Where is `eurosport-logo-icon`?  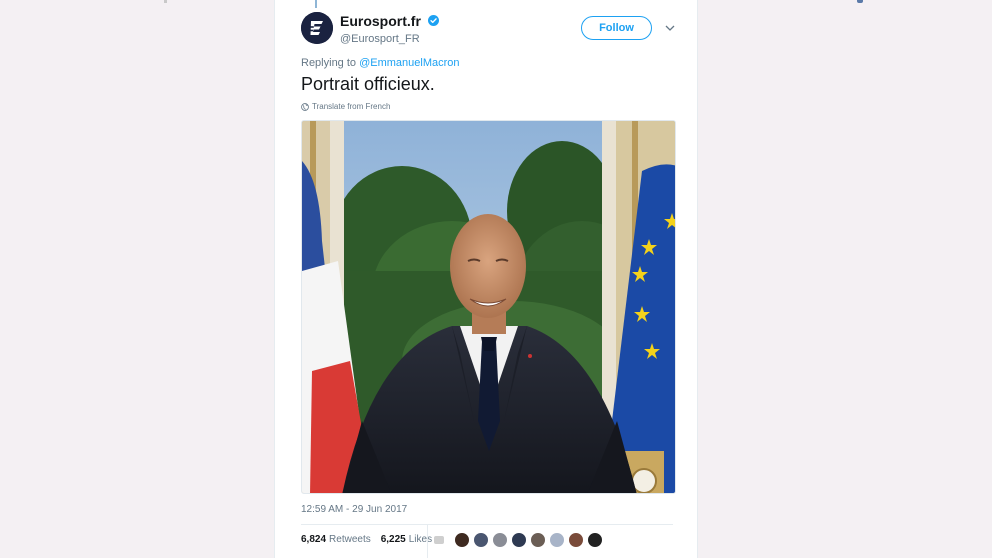
eurosport-logo-icon is located at coordinates (317, 28).